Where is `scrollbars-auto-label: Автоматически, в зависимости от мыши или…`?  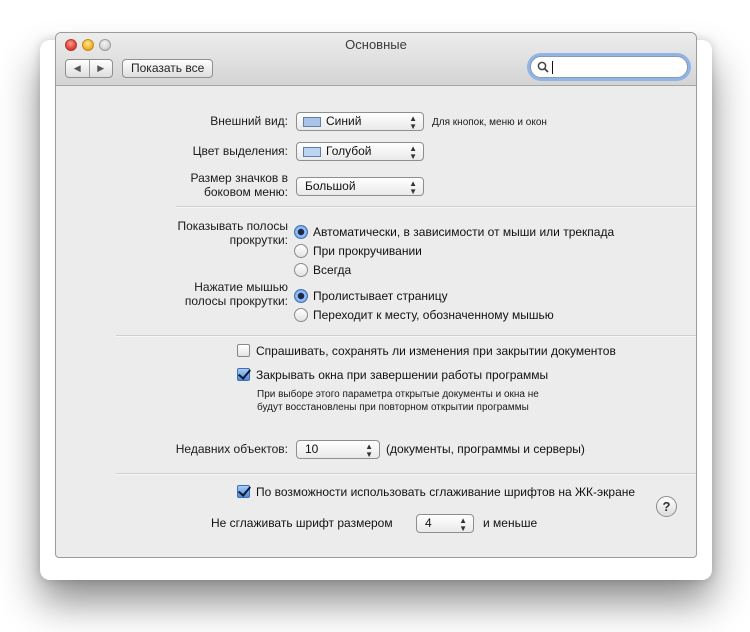 scrollbars-auto-label: Автоматически, в зависимости от мыши или… is located at coordinates (463, 232).